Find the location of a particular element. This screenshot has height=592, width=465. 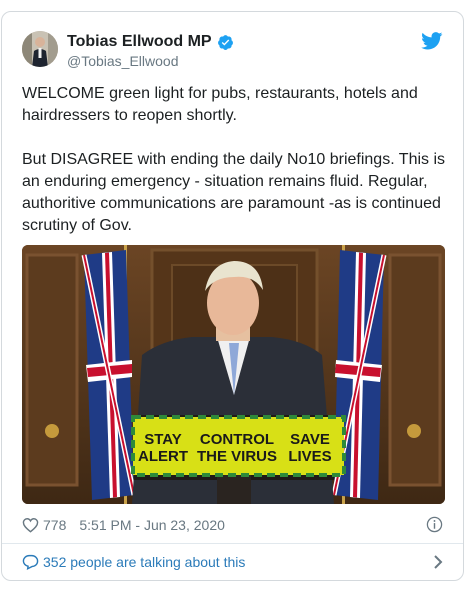

sign-right-line2: LIVES is located at coordinates (309, 456).